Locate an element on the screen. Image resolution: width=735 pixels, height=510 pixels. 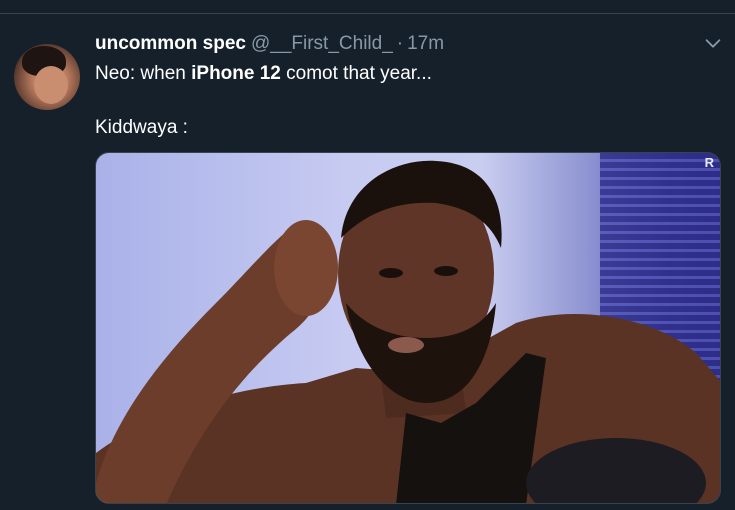
timestamp: 17m is located at coordinates (425, 44).